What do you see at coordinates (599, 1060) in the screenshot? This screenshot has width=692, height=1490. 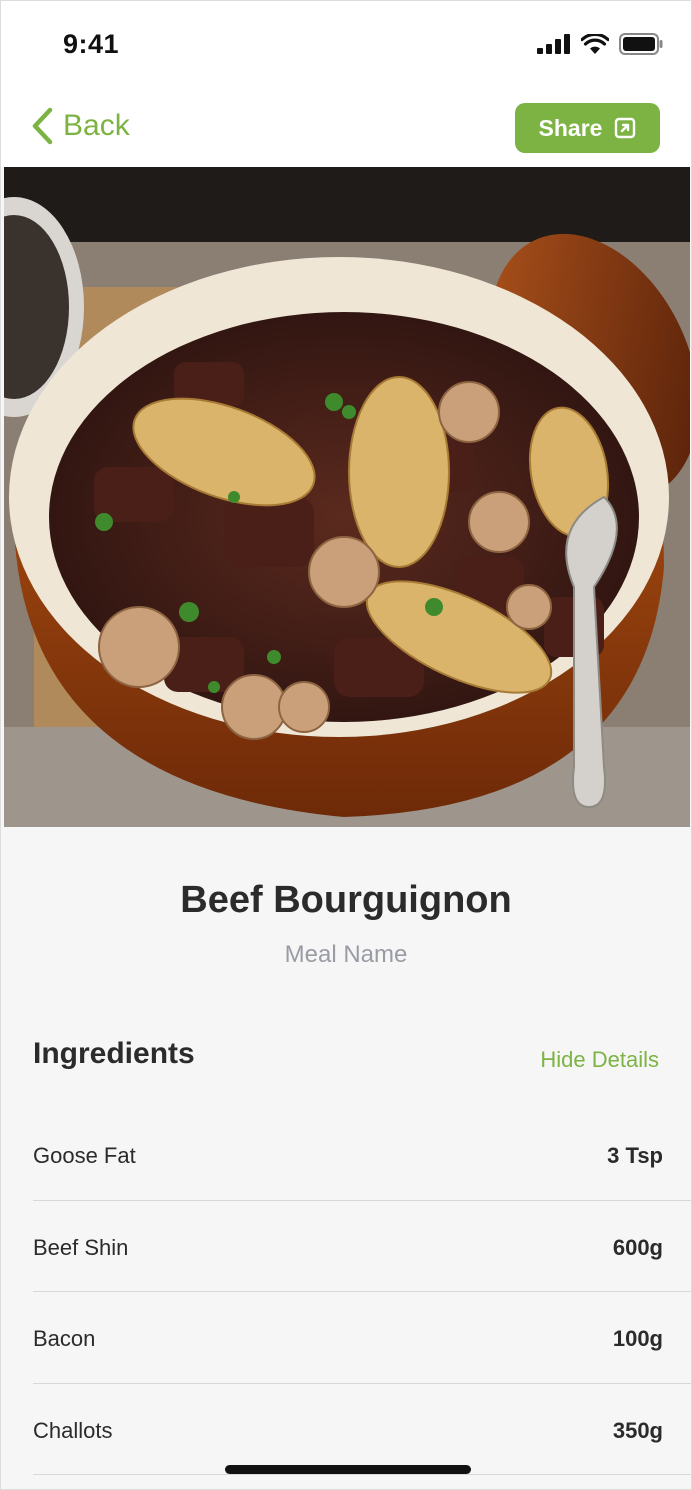 I see `hide-details-link: Hide Details` at bounding box center [599, 1060].